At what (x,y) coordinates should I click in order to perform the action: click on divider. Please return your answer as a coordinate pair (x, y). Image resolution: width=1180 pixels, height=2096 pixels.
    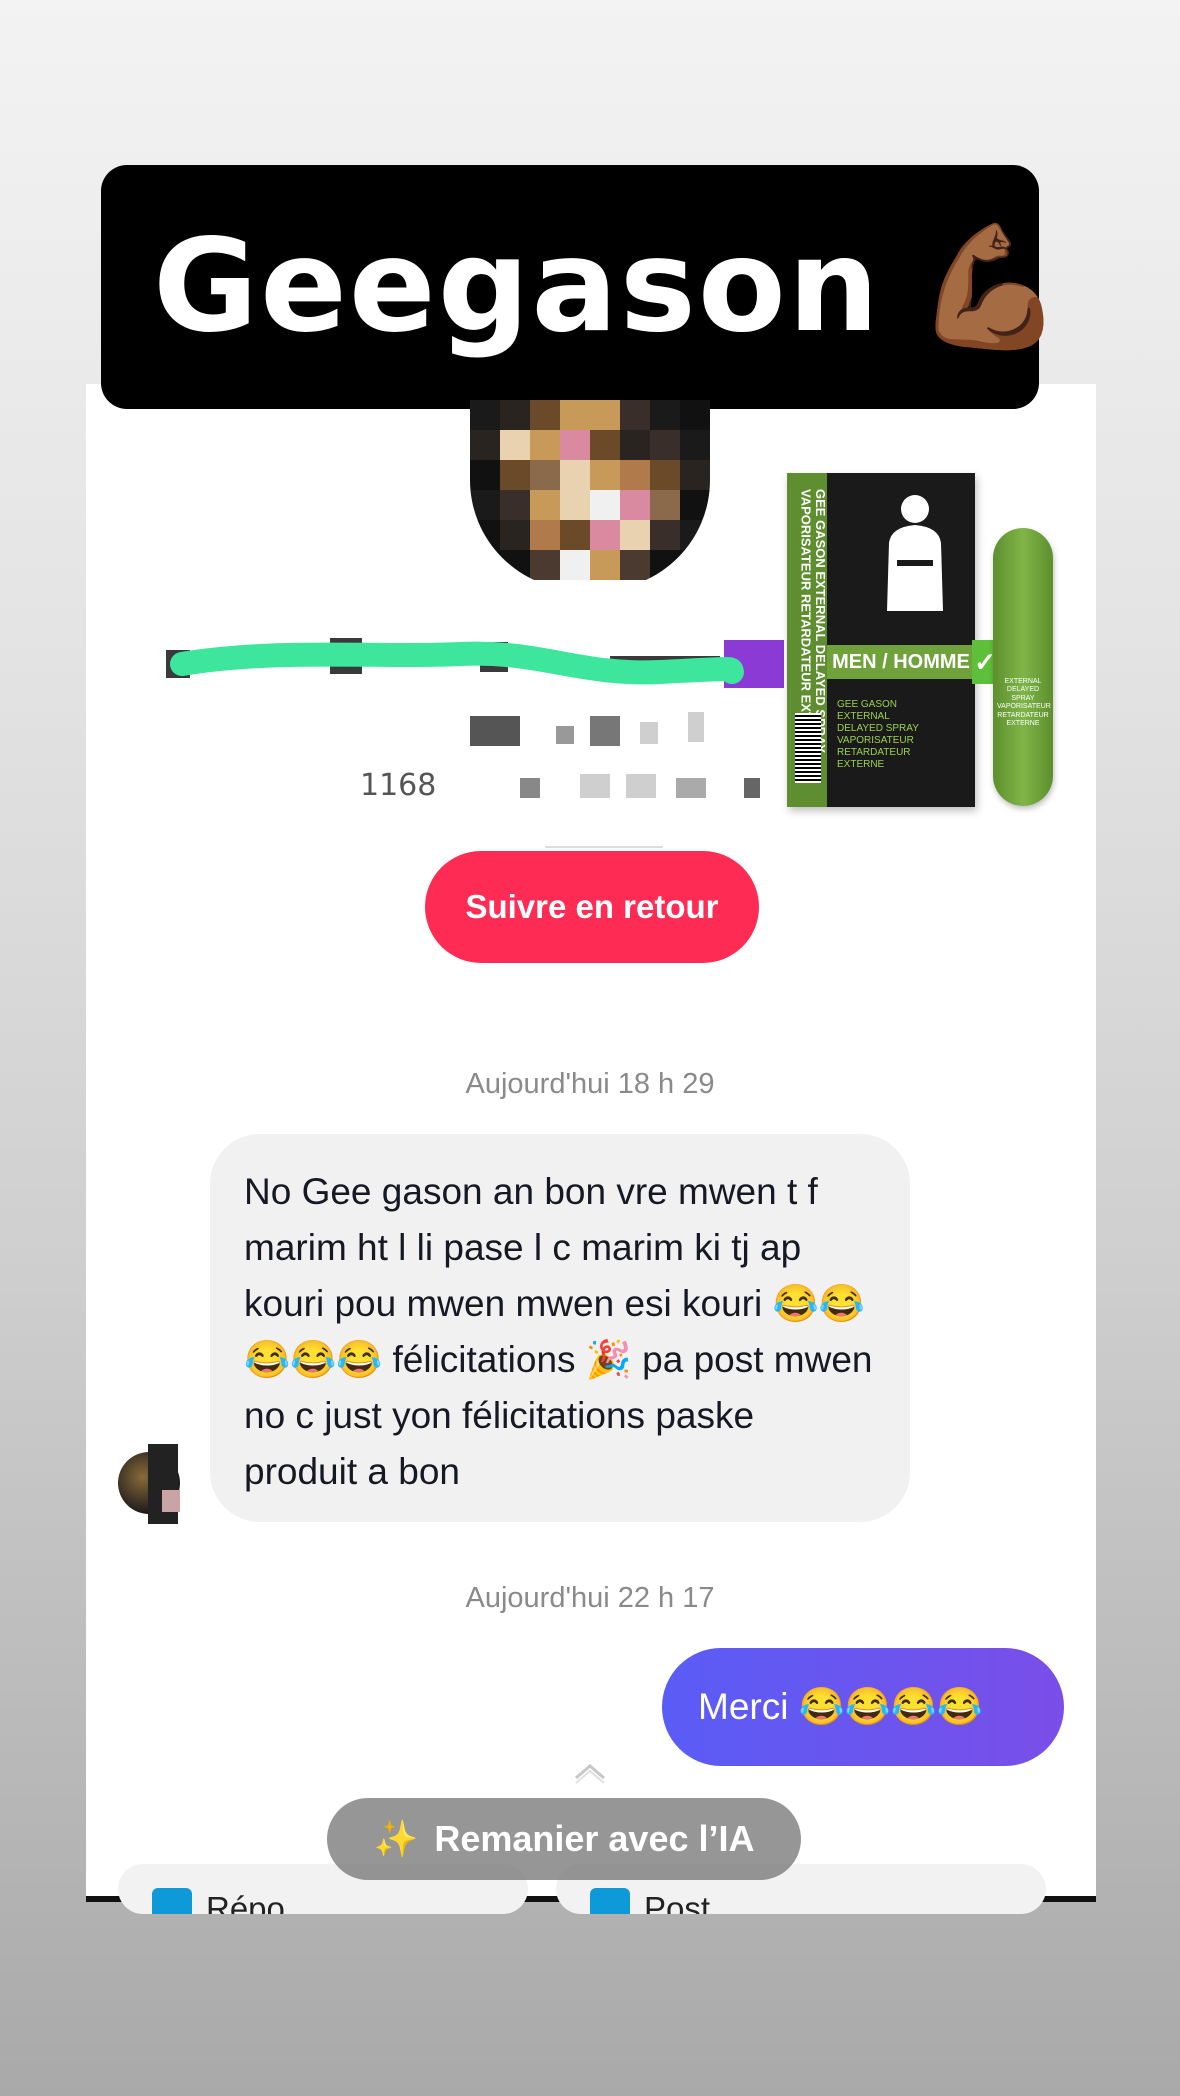
    Looking at the image, I should click on (604, 847).